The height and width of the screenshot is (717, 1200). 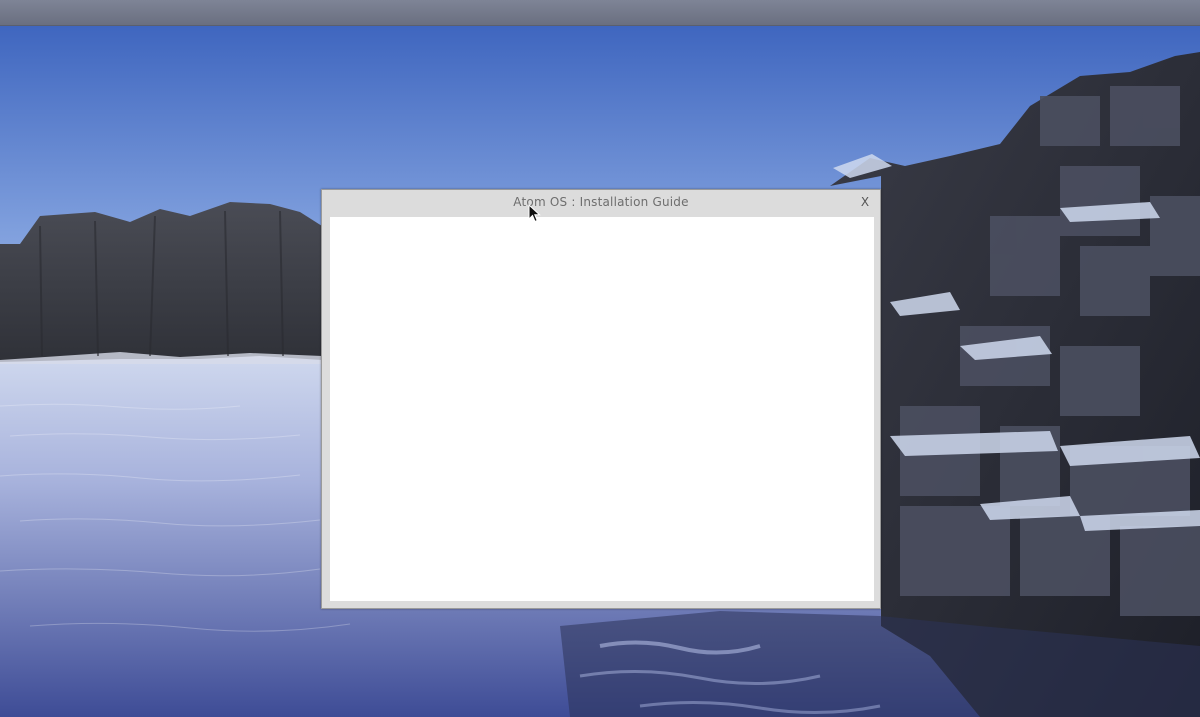 I want to click on top-bar, so click(x=600, y=13).